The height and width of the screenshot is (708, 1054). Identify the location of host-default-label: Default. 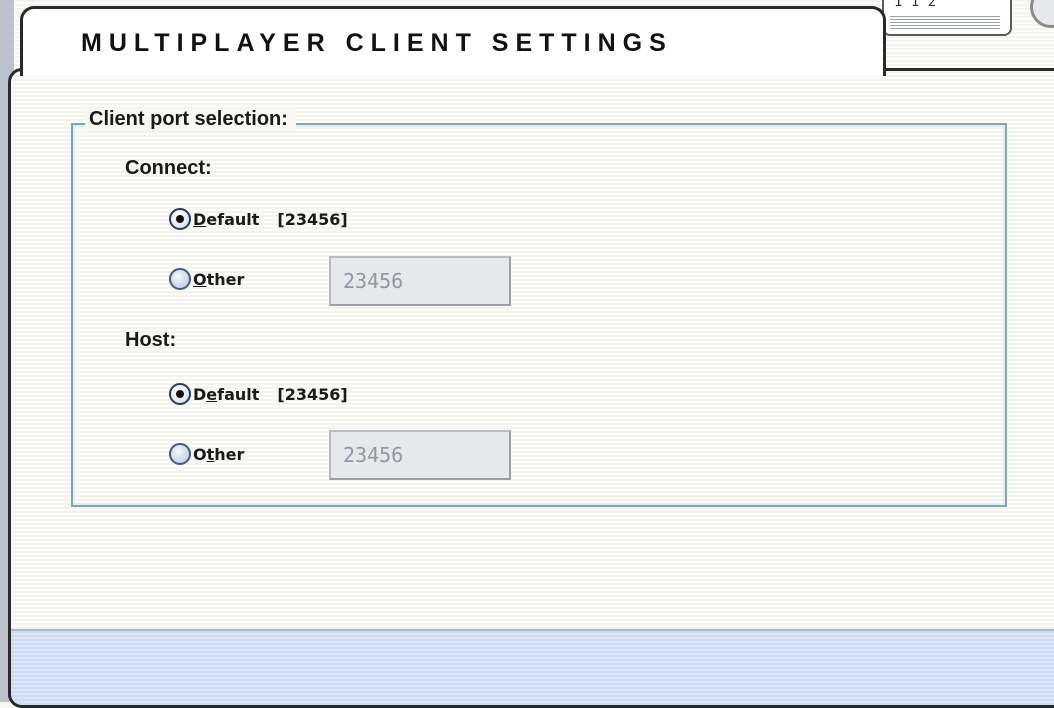
(226, 394).